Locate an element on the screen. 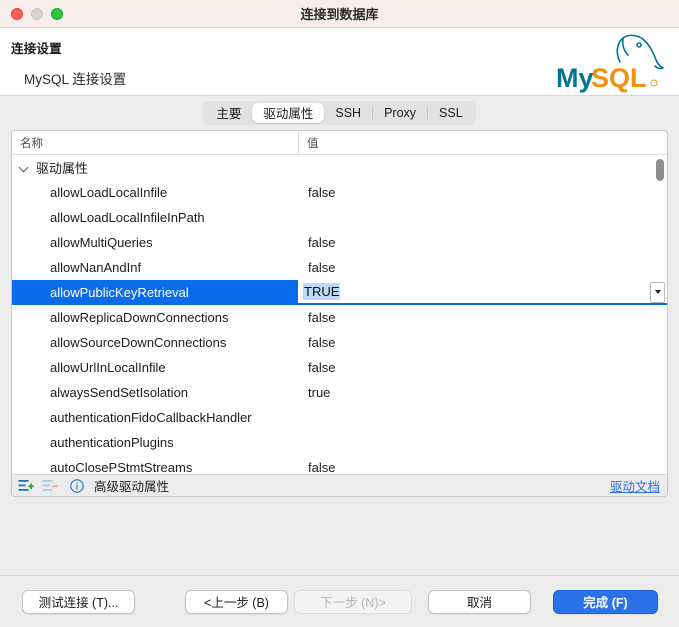 This screenshot has height=627, width=679. property-name: alwaysSendSetIsolation is located at coordinates (119, 392).